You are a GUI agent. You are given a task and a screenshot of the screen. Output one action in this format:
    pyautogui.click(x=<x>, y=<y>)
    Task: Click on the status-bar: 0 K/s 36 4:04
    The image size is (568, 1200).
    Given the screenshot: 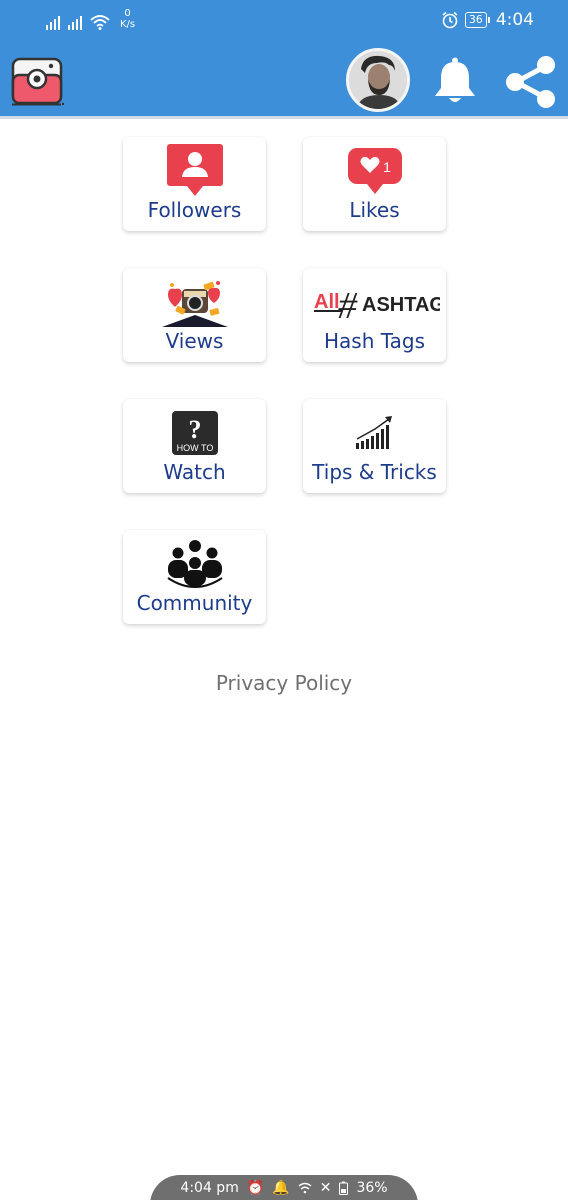 What is the action you would take?
    pyautogui.click(x=284, y=21)
    